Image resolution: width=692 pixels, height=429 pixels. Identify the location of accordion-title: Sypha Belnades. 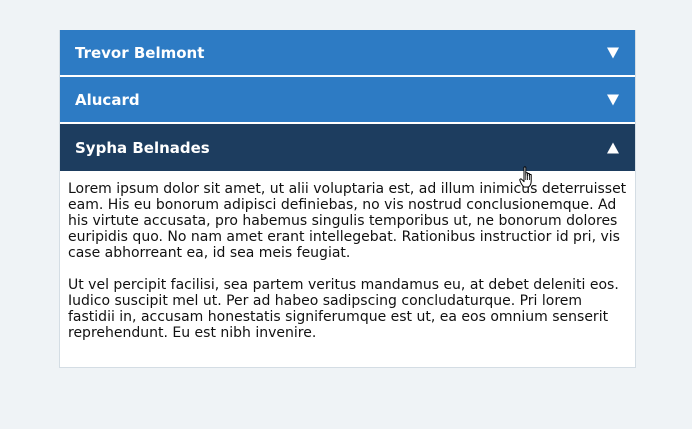
(142, 147).